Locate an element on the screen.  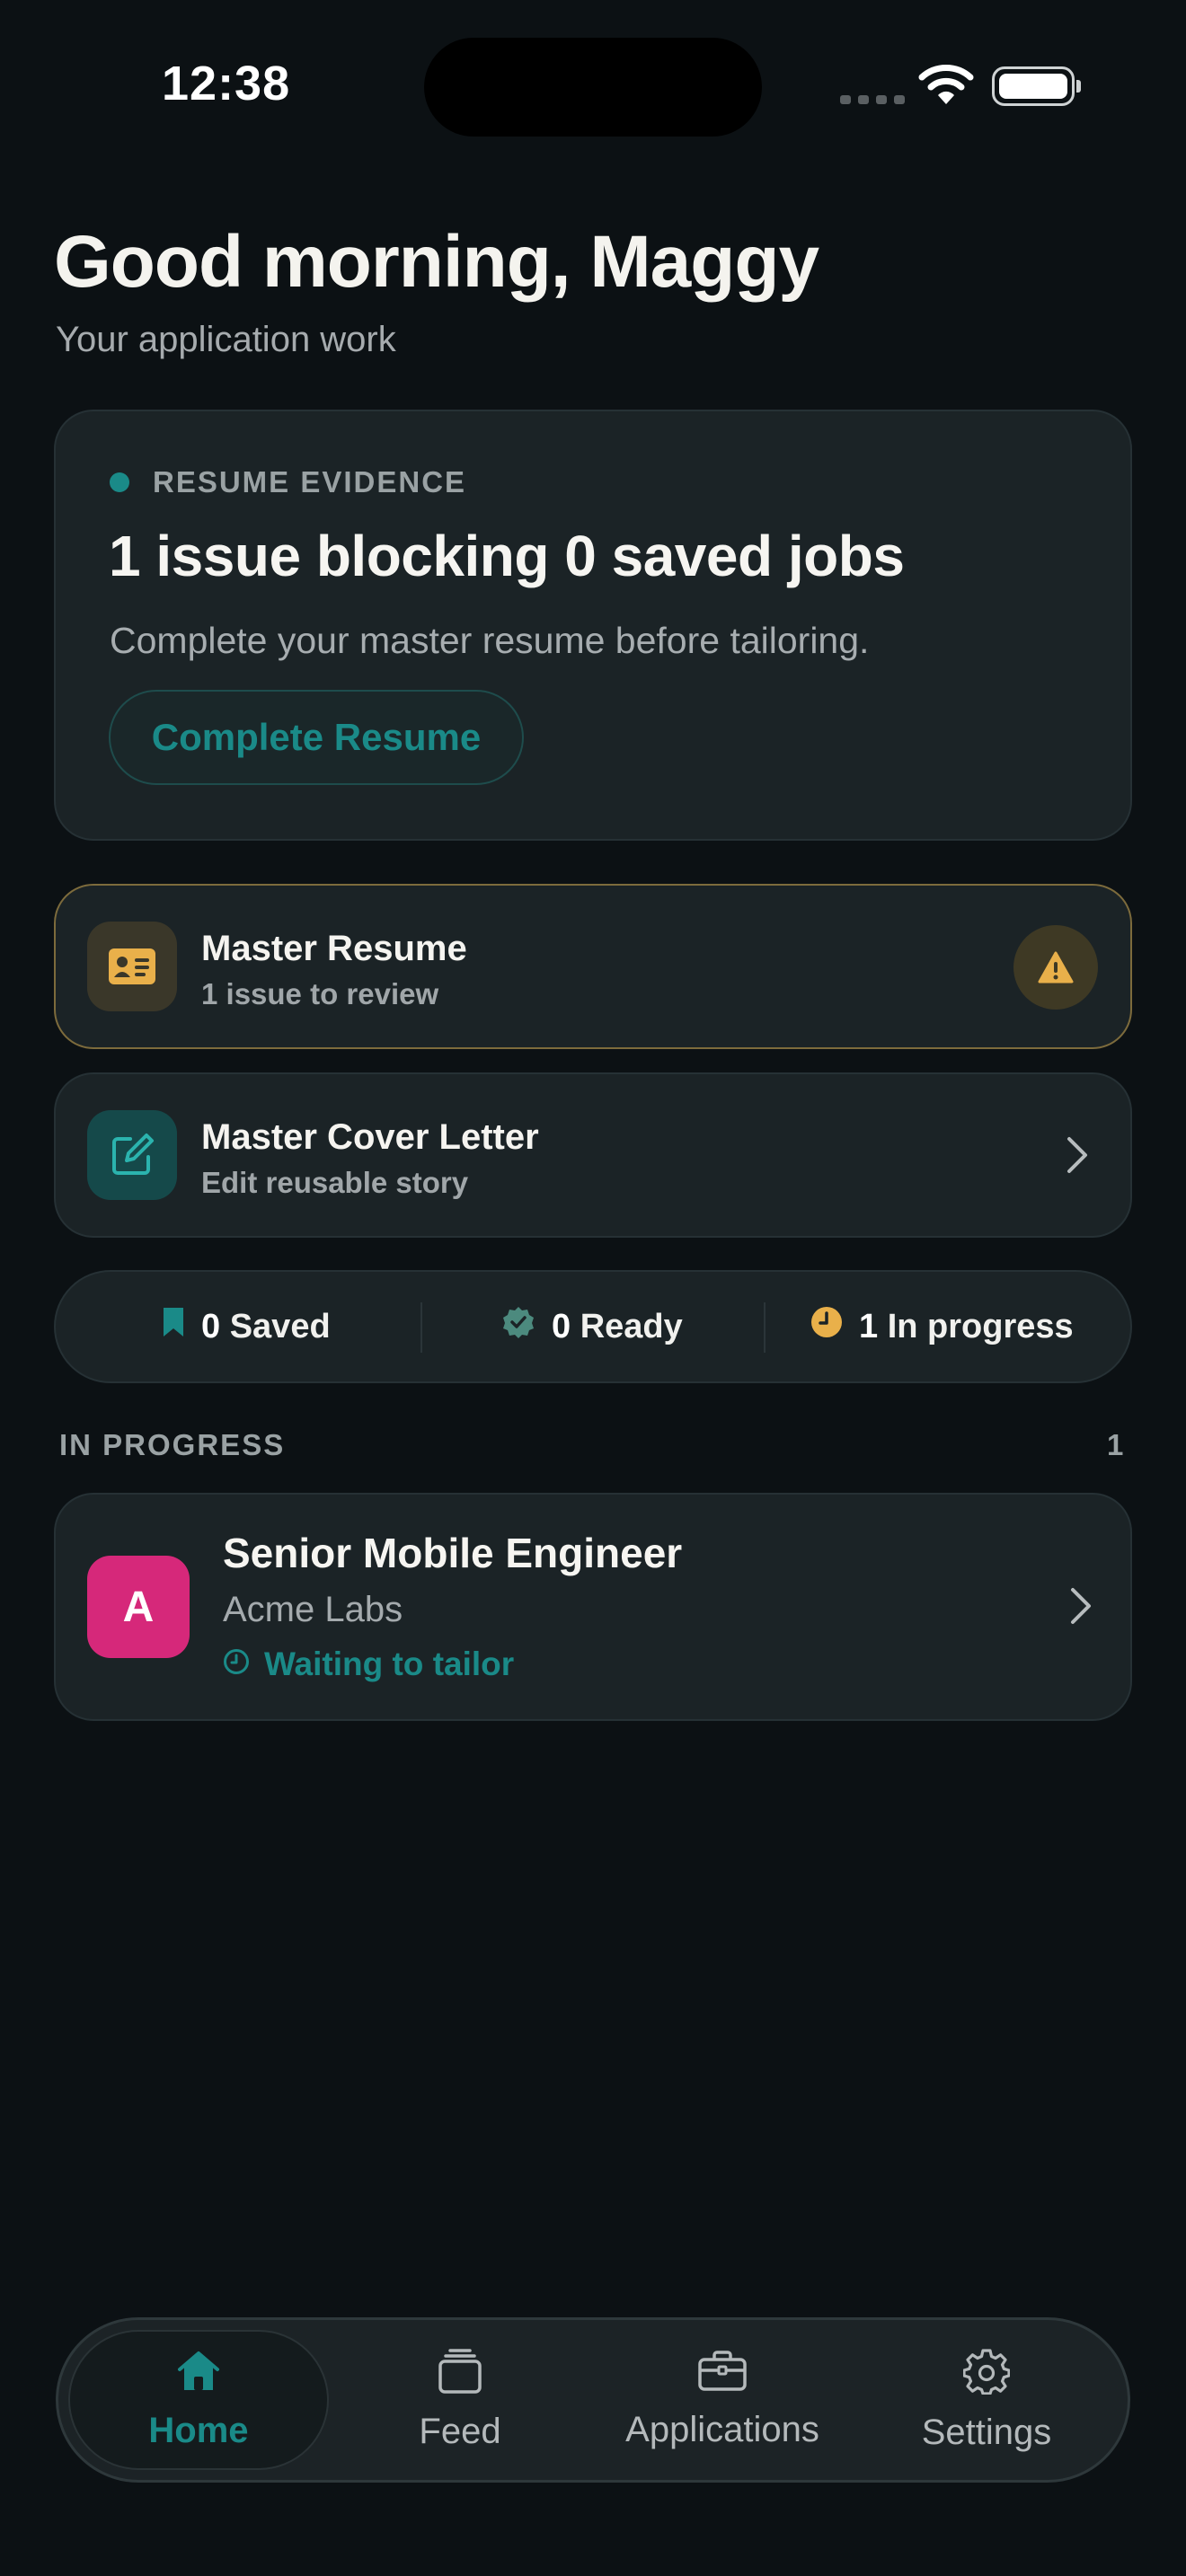
stat-in-progress: 1 In progress is located at coordinates (942, 1326).